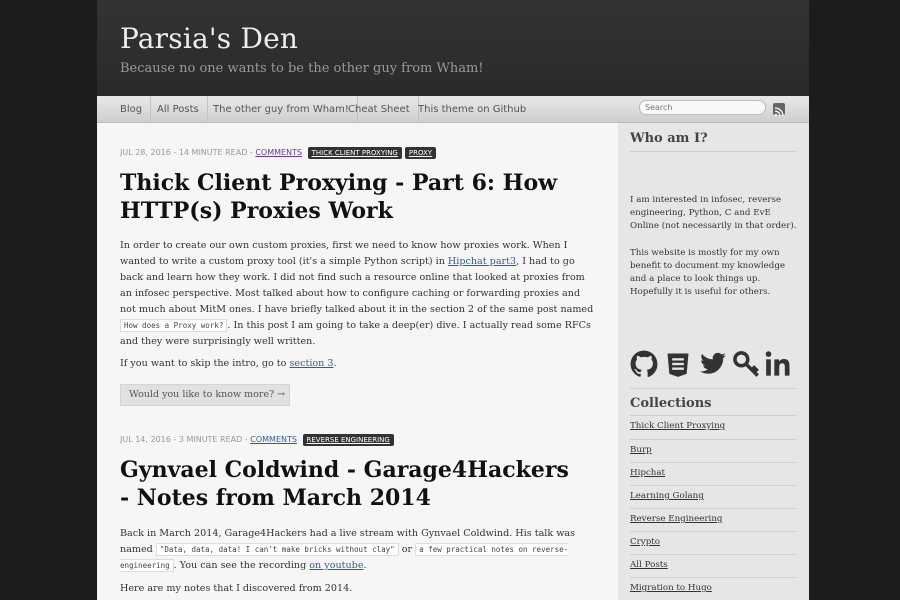 The image size is (900, 600). I want to click on keybase-icon, so click(746, 364).